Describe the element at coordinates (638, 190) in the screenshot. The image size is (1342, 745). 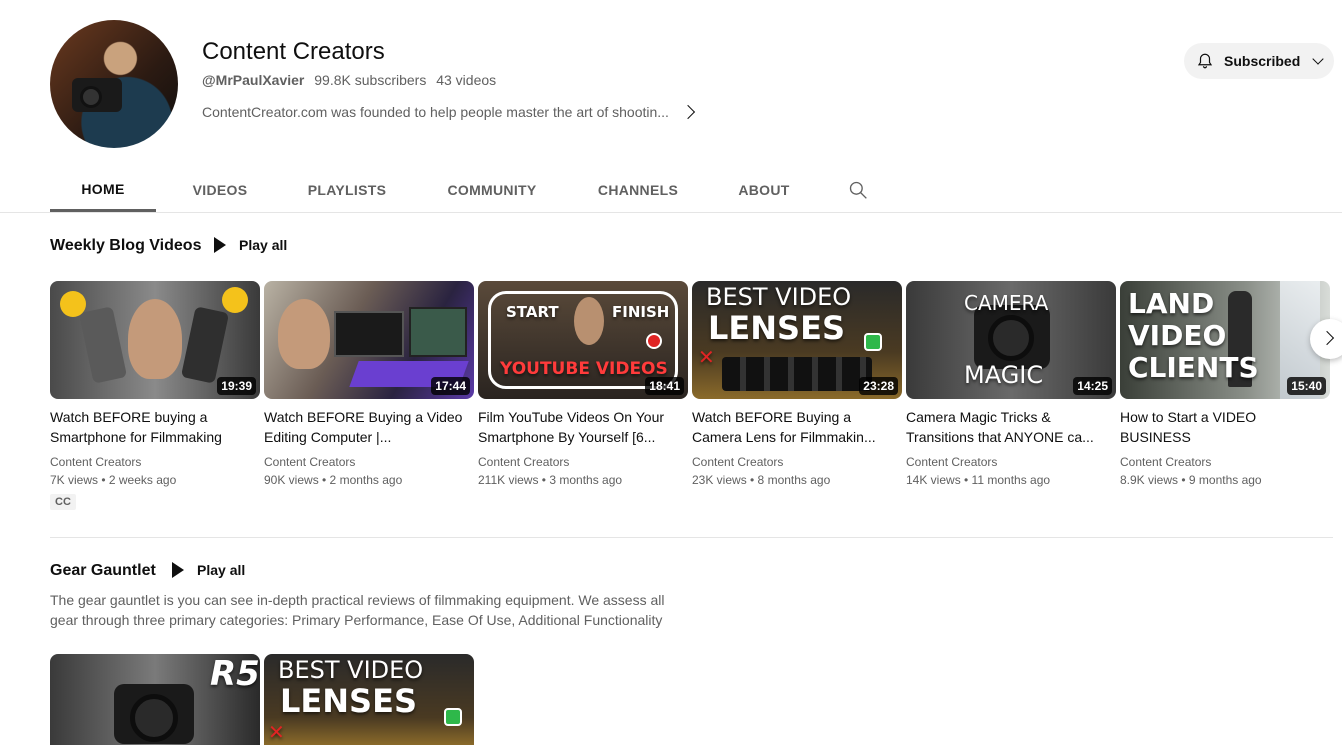
I see `tab-channels: CHANNELS` at that location.